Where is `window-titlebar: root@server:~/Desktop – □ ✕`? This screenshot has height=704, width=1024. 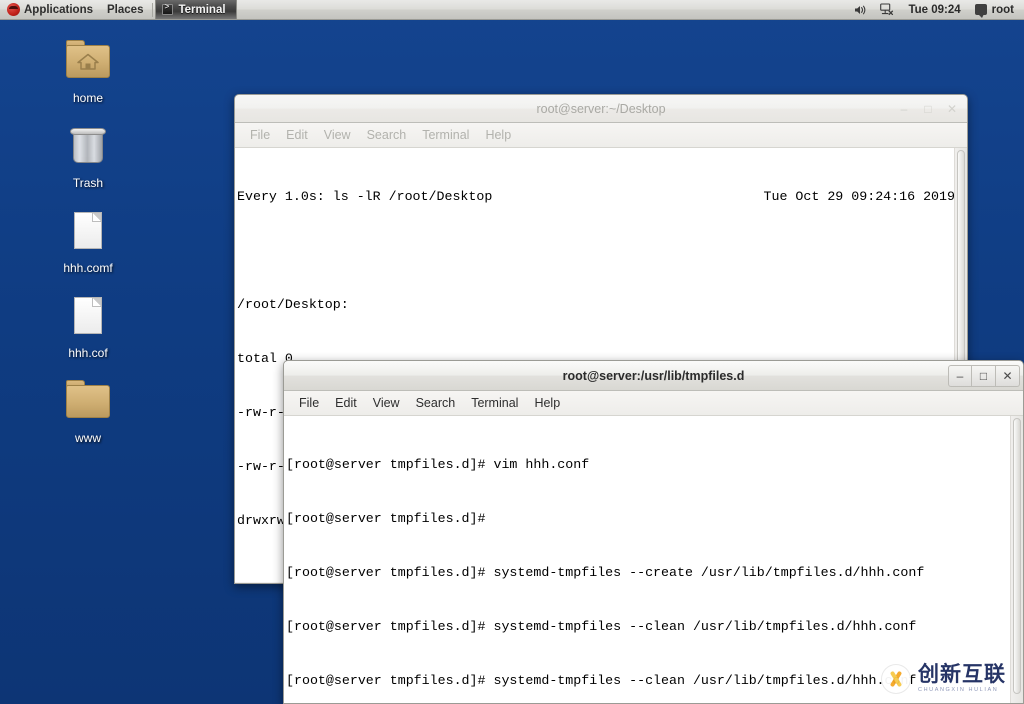
window-titlebar: root@server:~/Desktop – □ ✕ is located at coordinates (601, 109).